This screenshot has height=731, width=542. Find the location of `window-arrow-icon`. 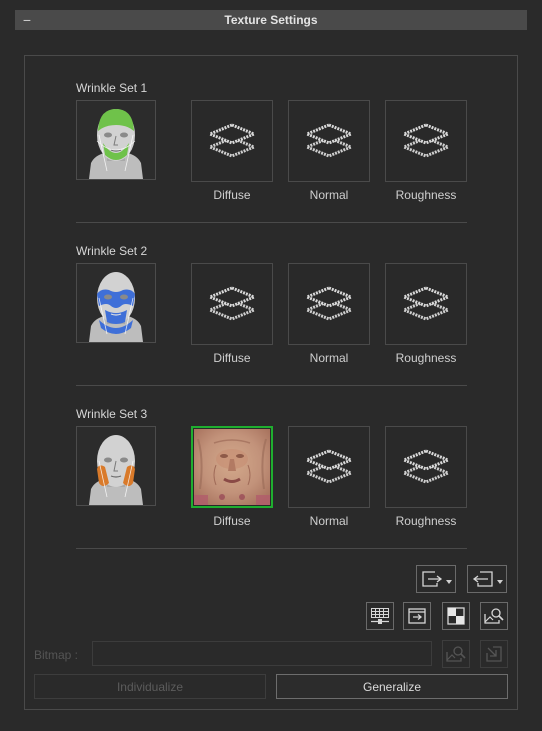

window-arrow-icon is located at coordinates (417, 616).